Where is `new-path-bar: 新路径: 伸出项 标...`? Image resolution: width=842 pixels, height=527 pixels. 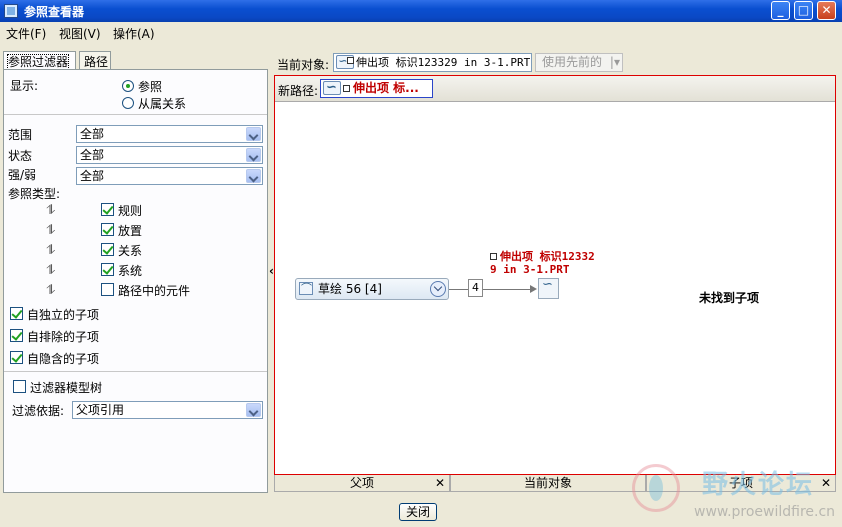
new-path-bar: 新路径: 伸出项 标... is located at coordinates (555, 89).